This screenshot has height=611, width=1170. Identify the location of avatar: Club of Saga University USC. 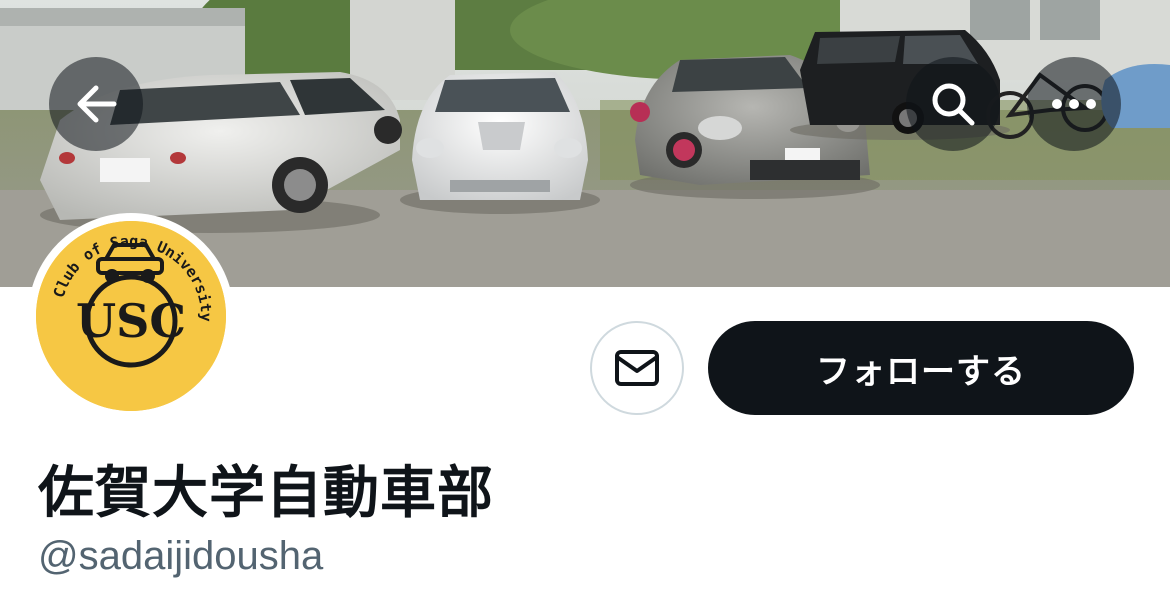
(131, 316).